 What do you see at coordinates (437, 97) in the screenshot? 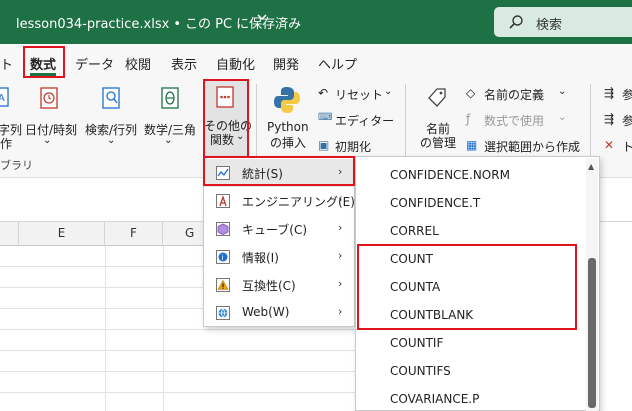
I see `name-manager-icon` at bounding box center [437, 97].